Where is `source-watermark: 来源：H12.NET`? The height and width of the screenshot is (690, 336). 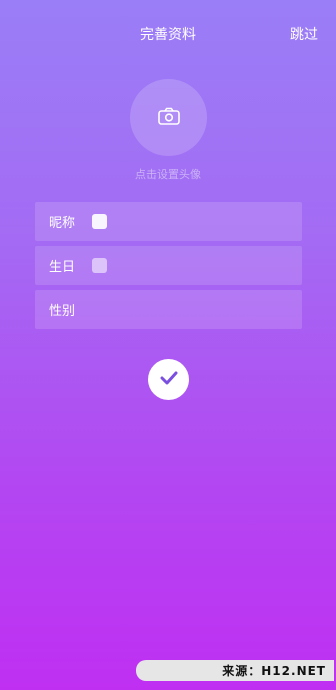 source-watermark: 来源：H12.NET is located at coordinates (235, 670).